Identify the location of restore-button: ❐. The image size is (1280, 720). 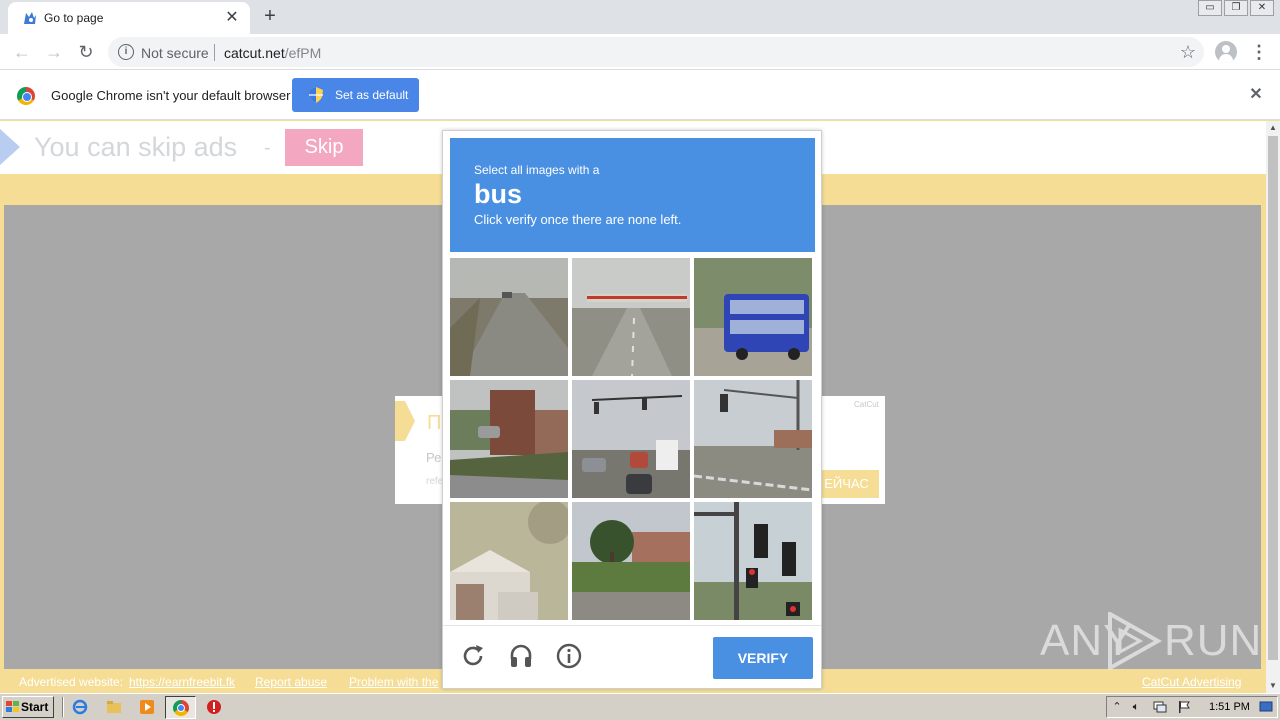
(1236, 8).